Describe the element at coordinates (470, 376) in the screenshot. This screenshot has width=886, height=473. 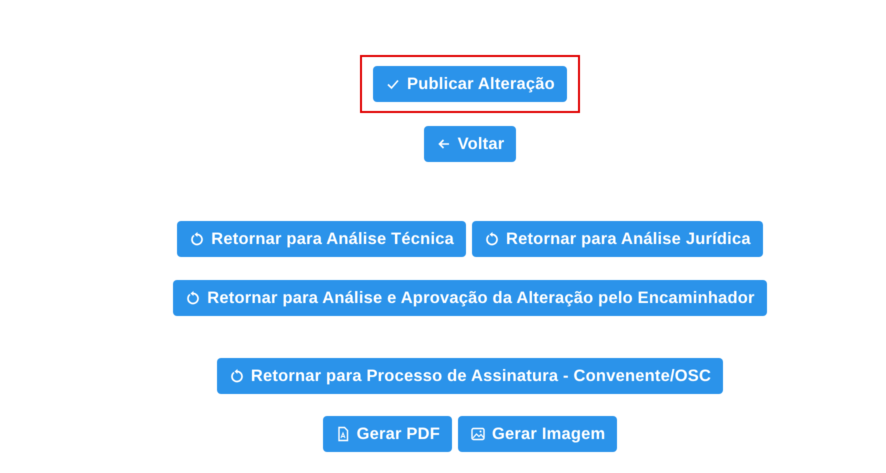
I see `action-button: Retornar para Processo de Assinatura - Convenente/OSC` at that location.